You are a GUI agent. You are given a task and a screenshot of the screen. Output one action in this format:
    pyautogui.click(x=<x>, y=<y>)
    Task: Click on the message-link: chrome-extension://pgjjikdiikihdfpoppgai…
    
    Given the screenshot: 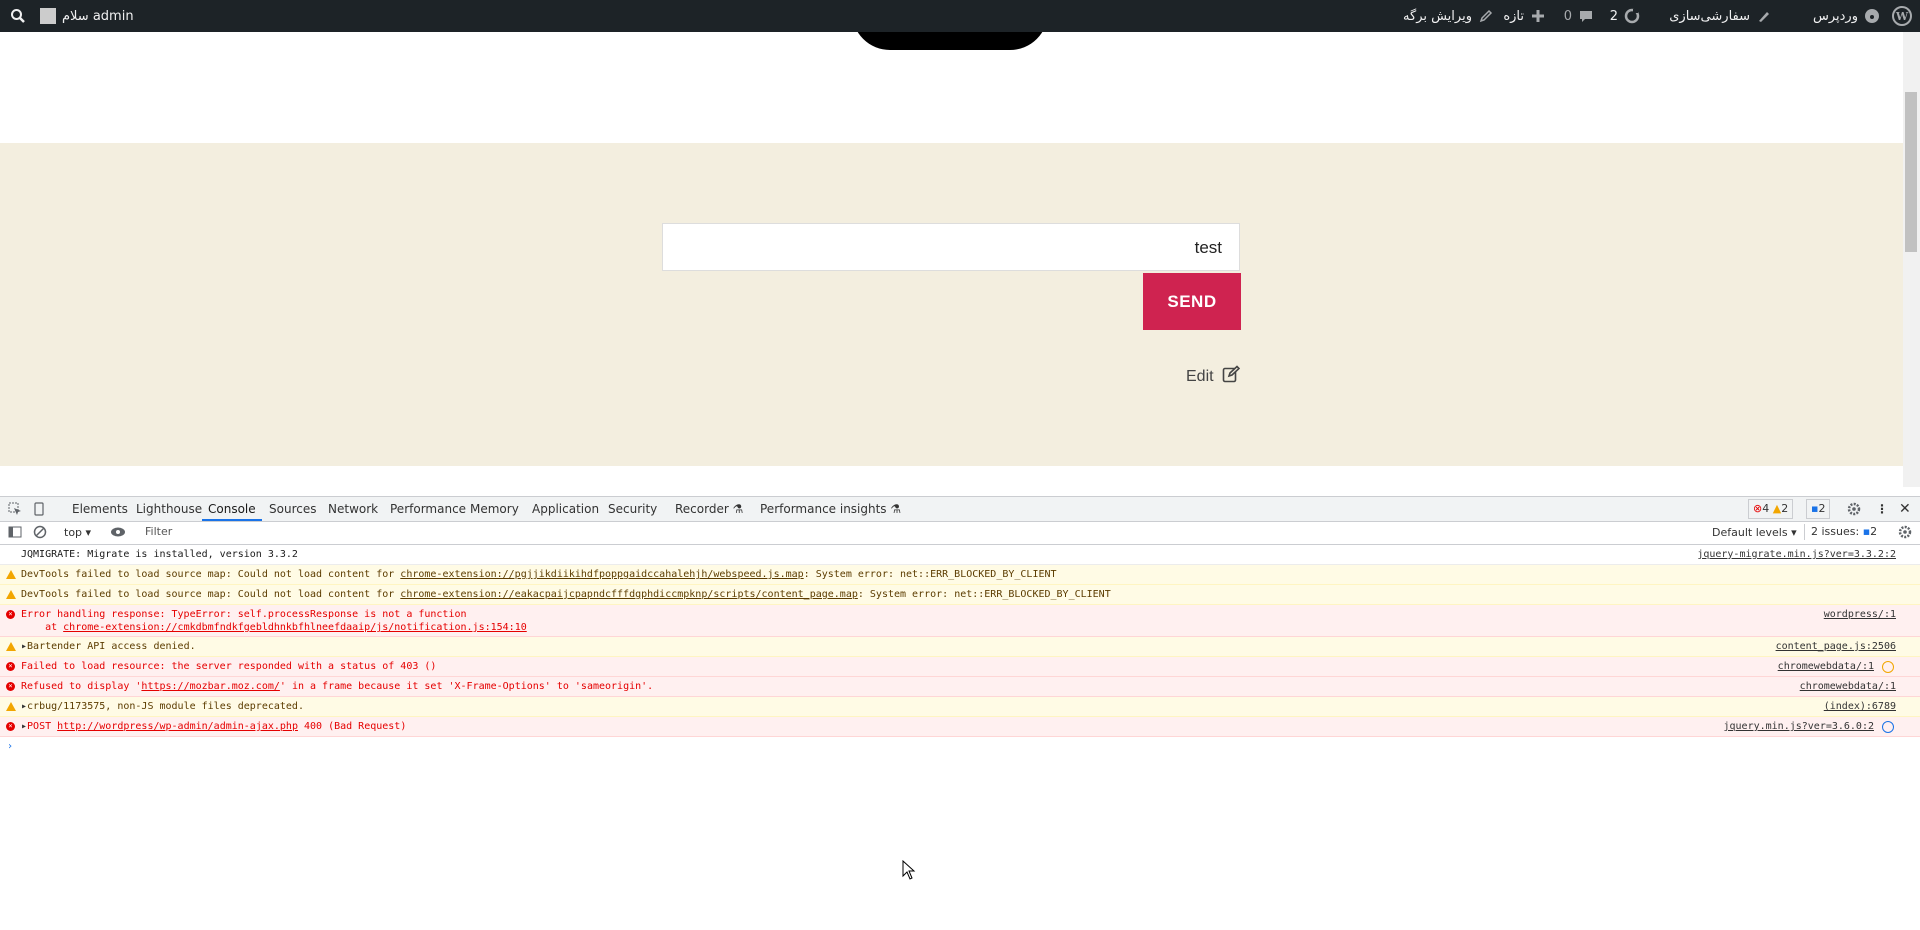 What is the action you would take?
    pyautogui.click(x=601, y=574)
    